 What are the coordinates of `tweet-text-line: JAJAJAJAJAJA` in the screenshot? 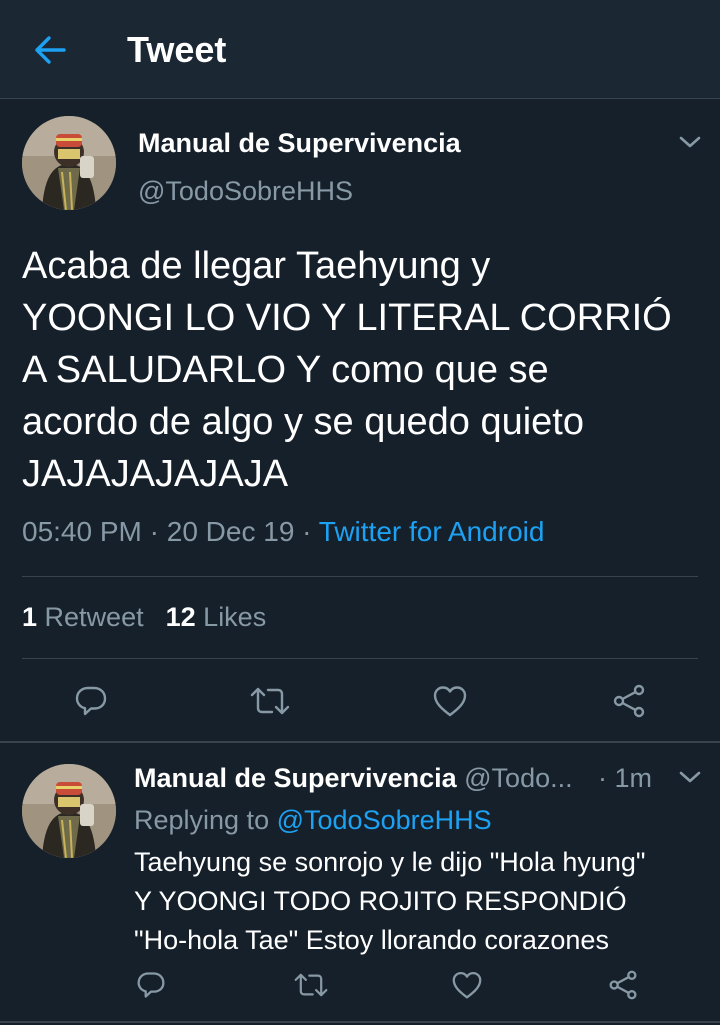 It's located at (155, 474).